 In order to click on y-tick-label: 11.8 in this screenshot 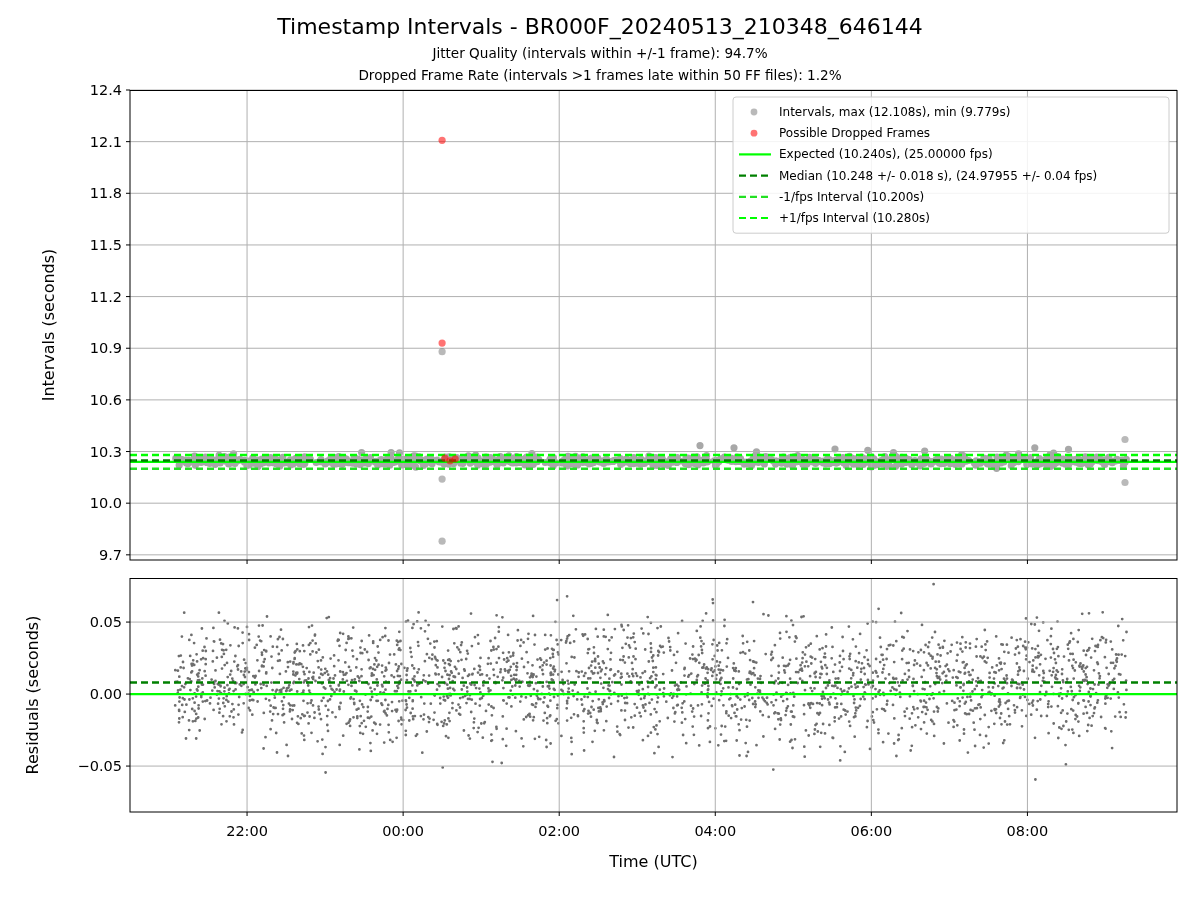, I will do `click(105, 193)`.